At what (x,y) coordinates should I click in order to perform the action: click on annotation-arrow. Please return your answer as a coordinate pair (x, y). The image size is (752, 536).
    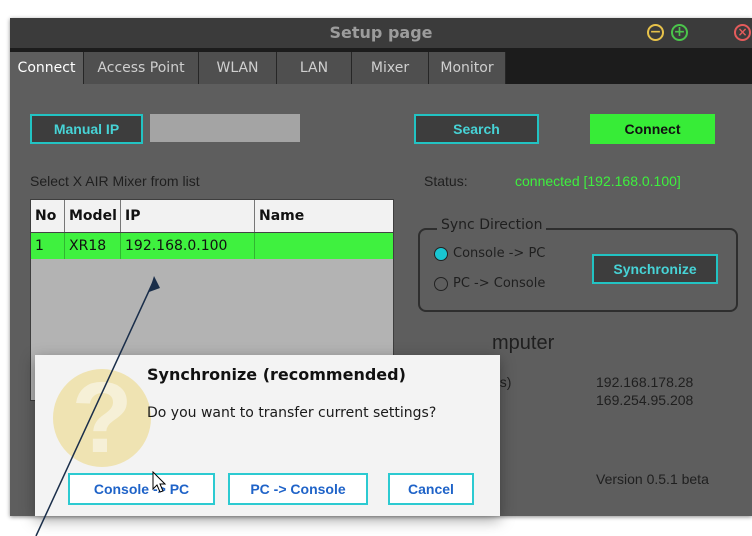
    Looking at the image, I should click on (97, 406).